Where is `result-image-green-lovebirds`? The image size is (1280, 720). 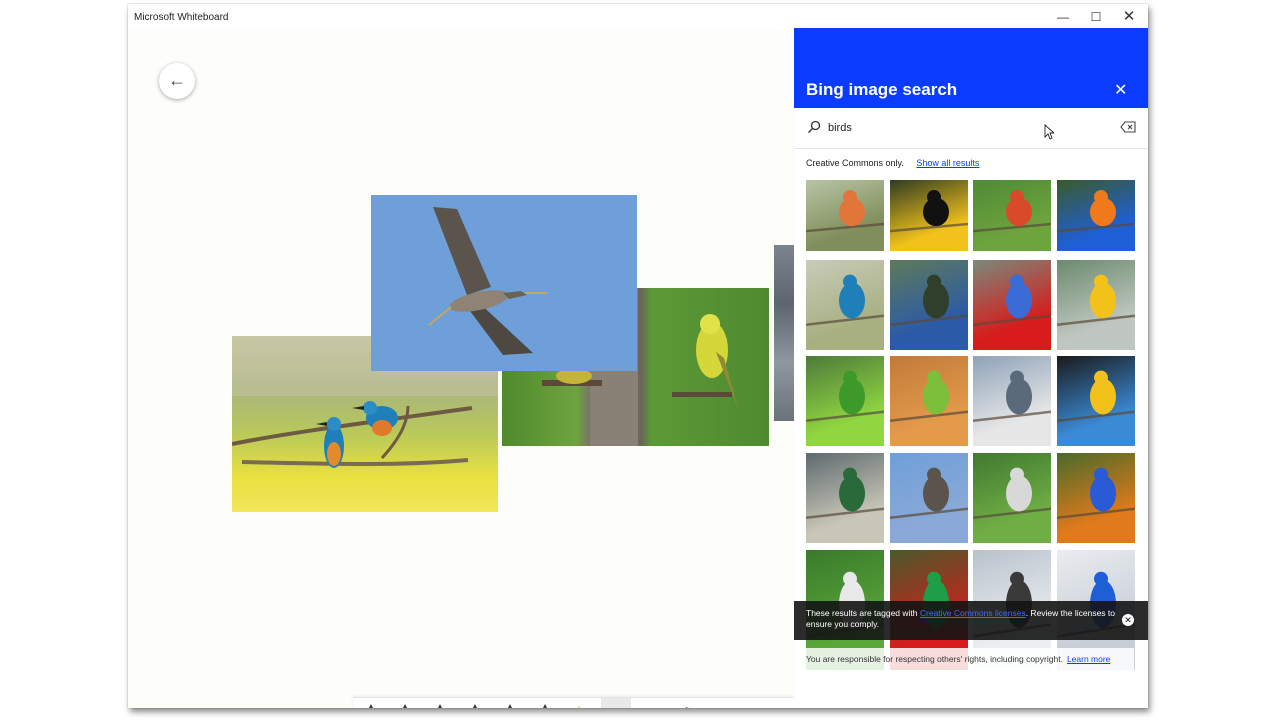
result-image-green-lovebirds is located at coordinates (845, 401).